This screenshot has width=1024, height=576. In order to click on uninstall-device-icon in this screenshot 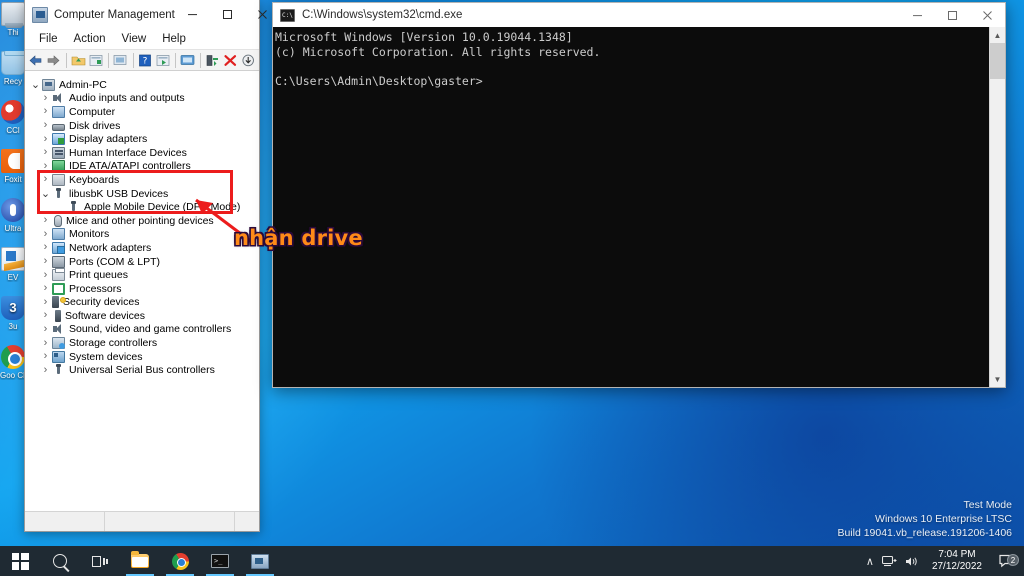, I will do `click(230, 60)`.